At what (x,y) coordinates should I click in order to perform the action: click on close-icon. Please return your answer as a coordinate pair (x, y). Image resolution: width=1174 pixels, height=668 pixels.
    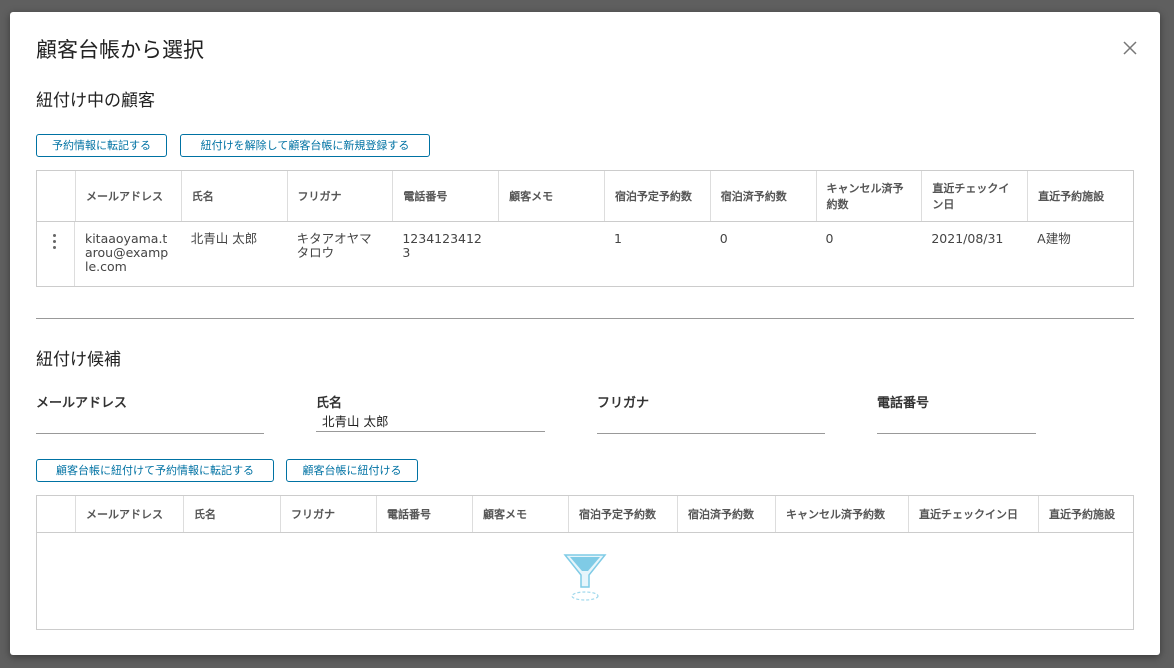
    Looking at the image, I should click on (1130, 48).